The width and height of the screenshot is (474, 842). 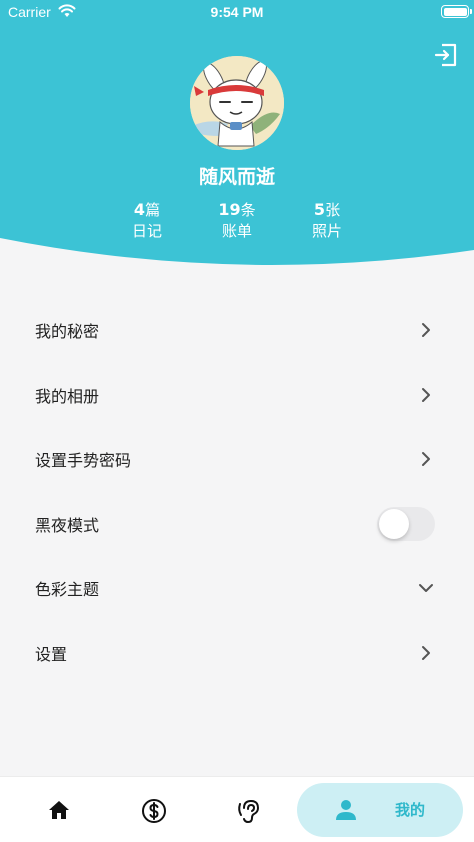 I want to click on stat-diaries-label: 日记, so click(x=146, y=231).